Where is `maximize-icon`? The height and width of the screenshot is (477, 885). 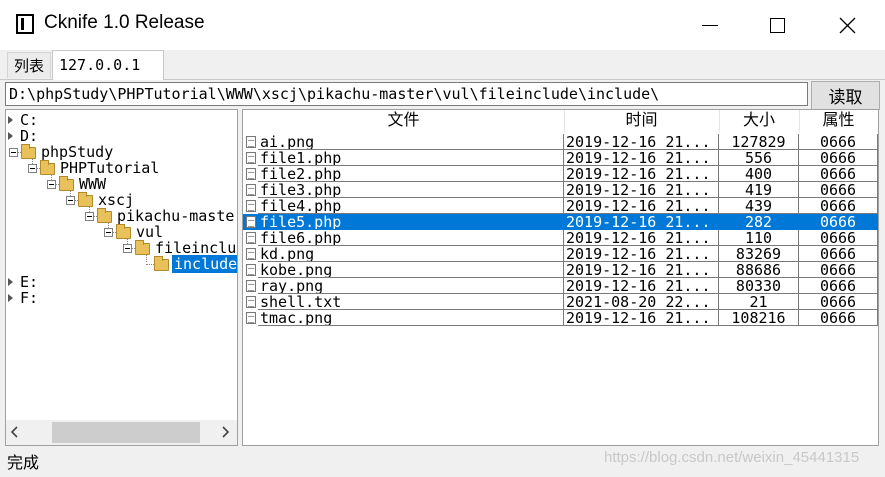 maximize-icon is located at coordinates (777, 25).